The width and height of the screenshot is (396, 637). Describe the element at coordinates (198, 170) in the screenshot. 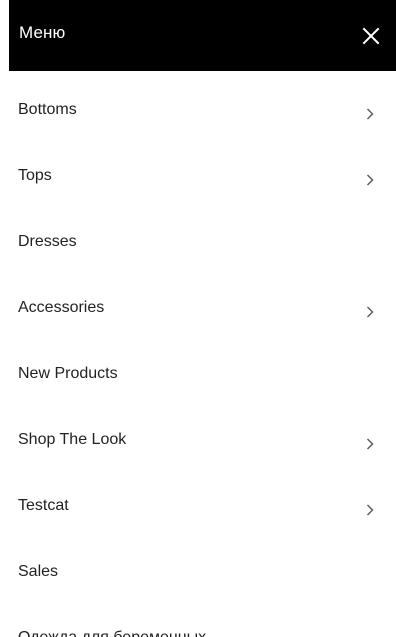

I see `menu-item-tops: Tops` at that location.